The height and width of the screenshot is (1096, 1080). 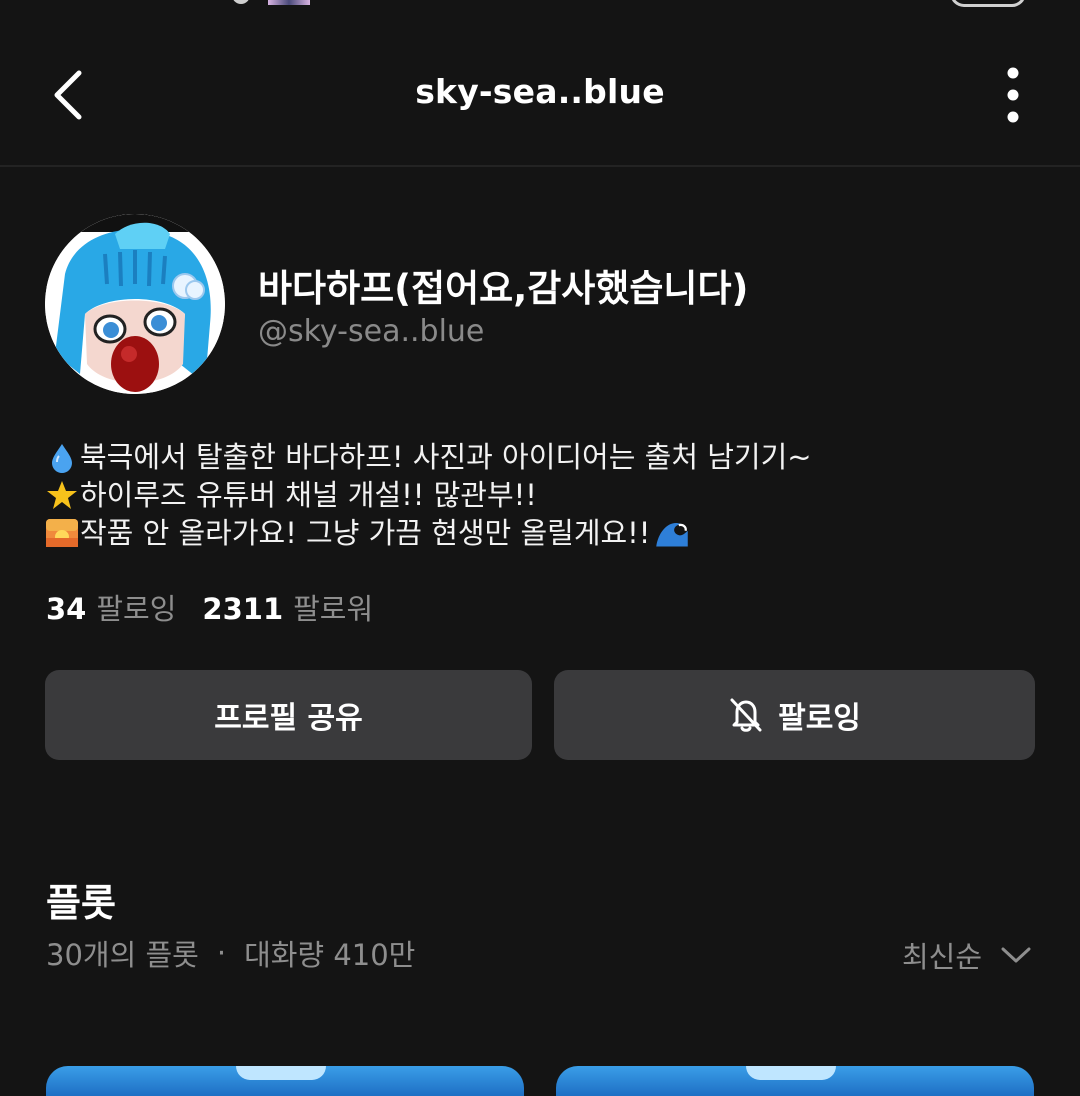 I want to click on bio-line: 북극에서 탈출한 바다하프! 사진과 아이디어는 출처 남기기~, so click(x=546, y=457).